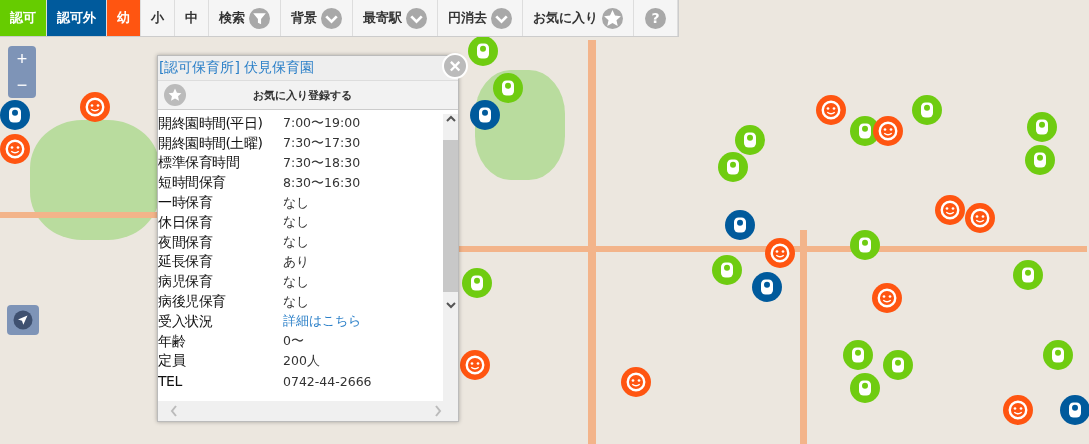  I want to click on details-link: 詳細はこちら, so click(322, 322).